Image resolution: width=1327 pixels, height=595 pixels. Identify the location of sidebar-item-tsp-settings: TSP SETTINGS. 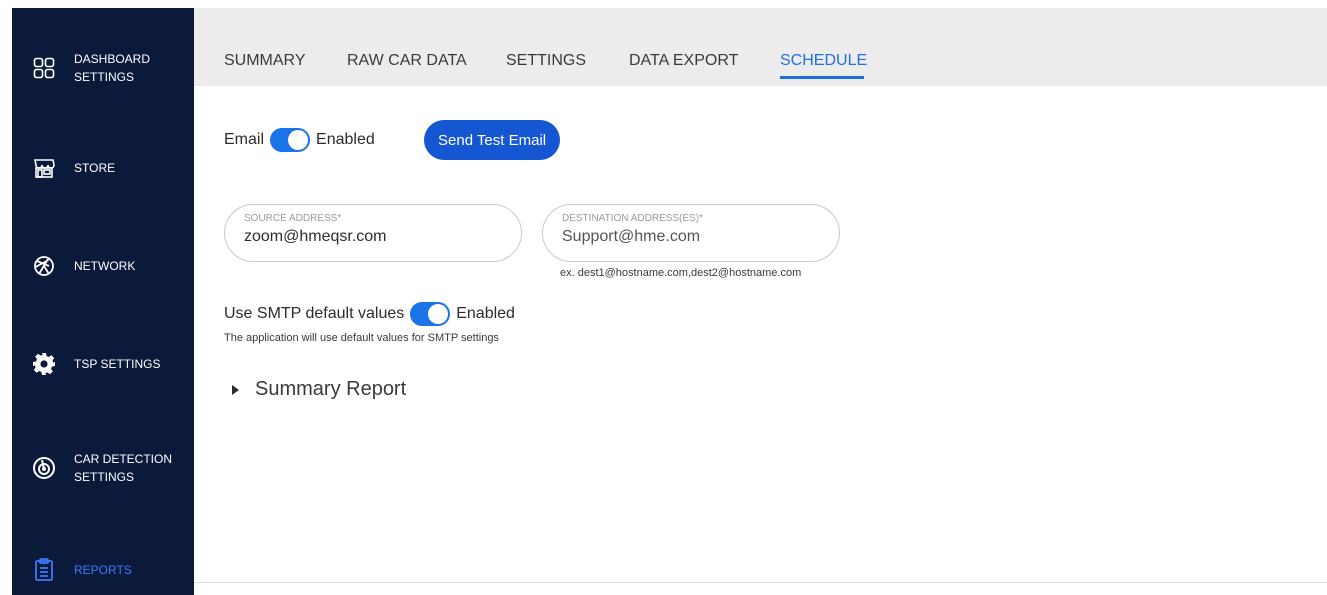
(103, 364).